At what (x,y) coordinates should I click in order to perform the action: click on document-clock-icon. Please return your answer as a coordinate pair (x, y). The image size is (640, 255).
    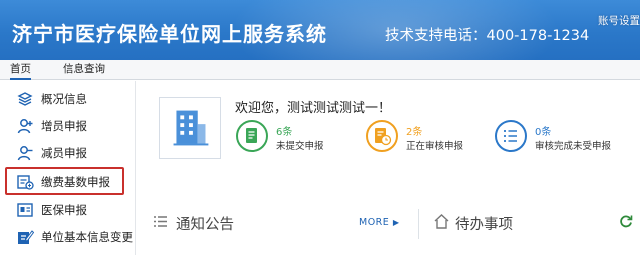
    Looking at the image, I should click on (383, 137).